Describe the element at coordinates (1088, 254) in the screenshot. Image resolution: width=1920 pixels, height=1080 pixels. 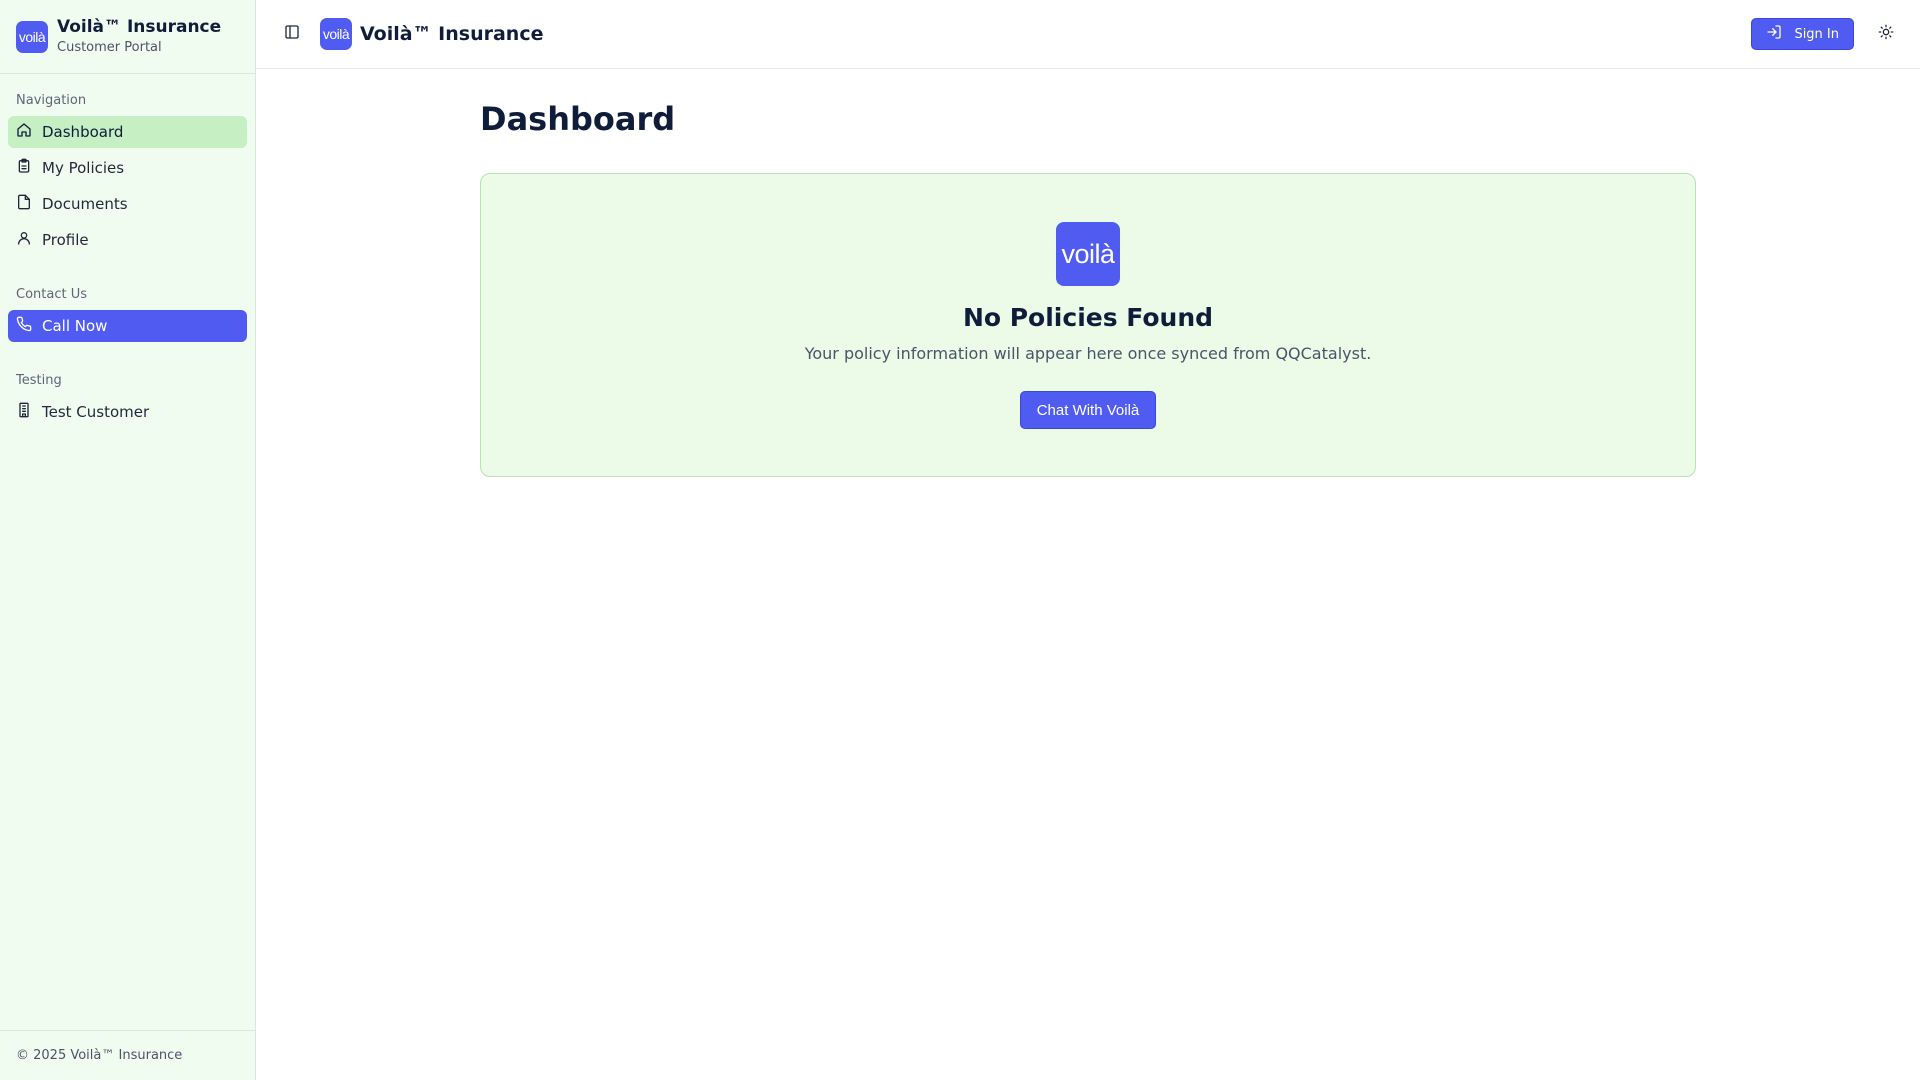
I see `empty-state-logo: voilà` at that location.